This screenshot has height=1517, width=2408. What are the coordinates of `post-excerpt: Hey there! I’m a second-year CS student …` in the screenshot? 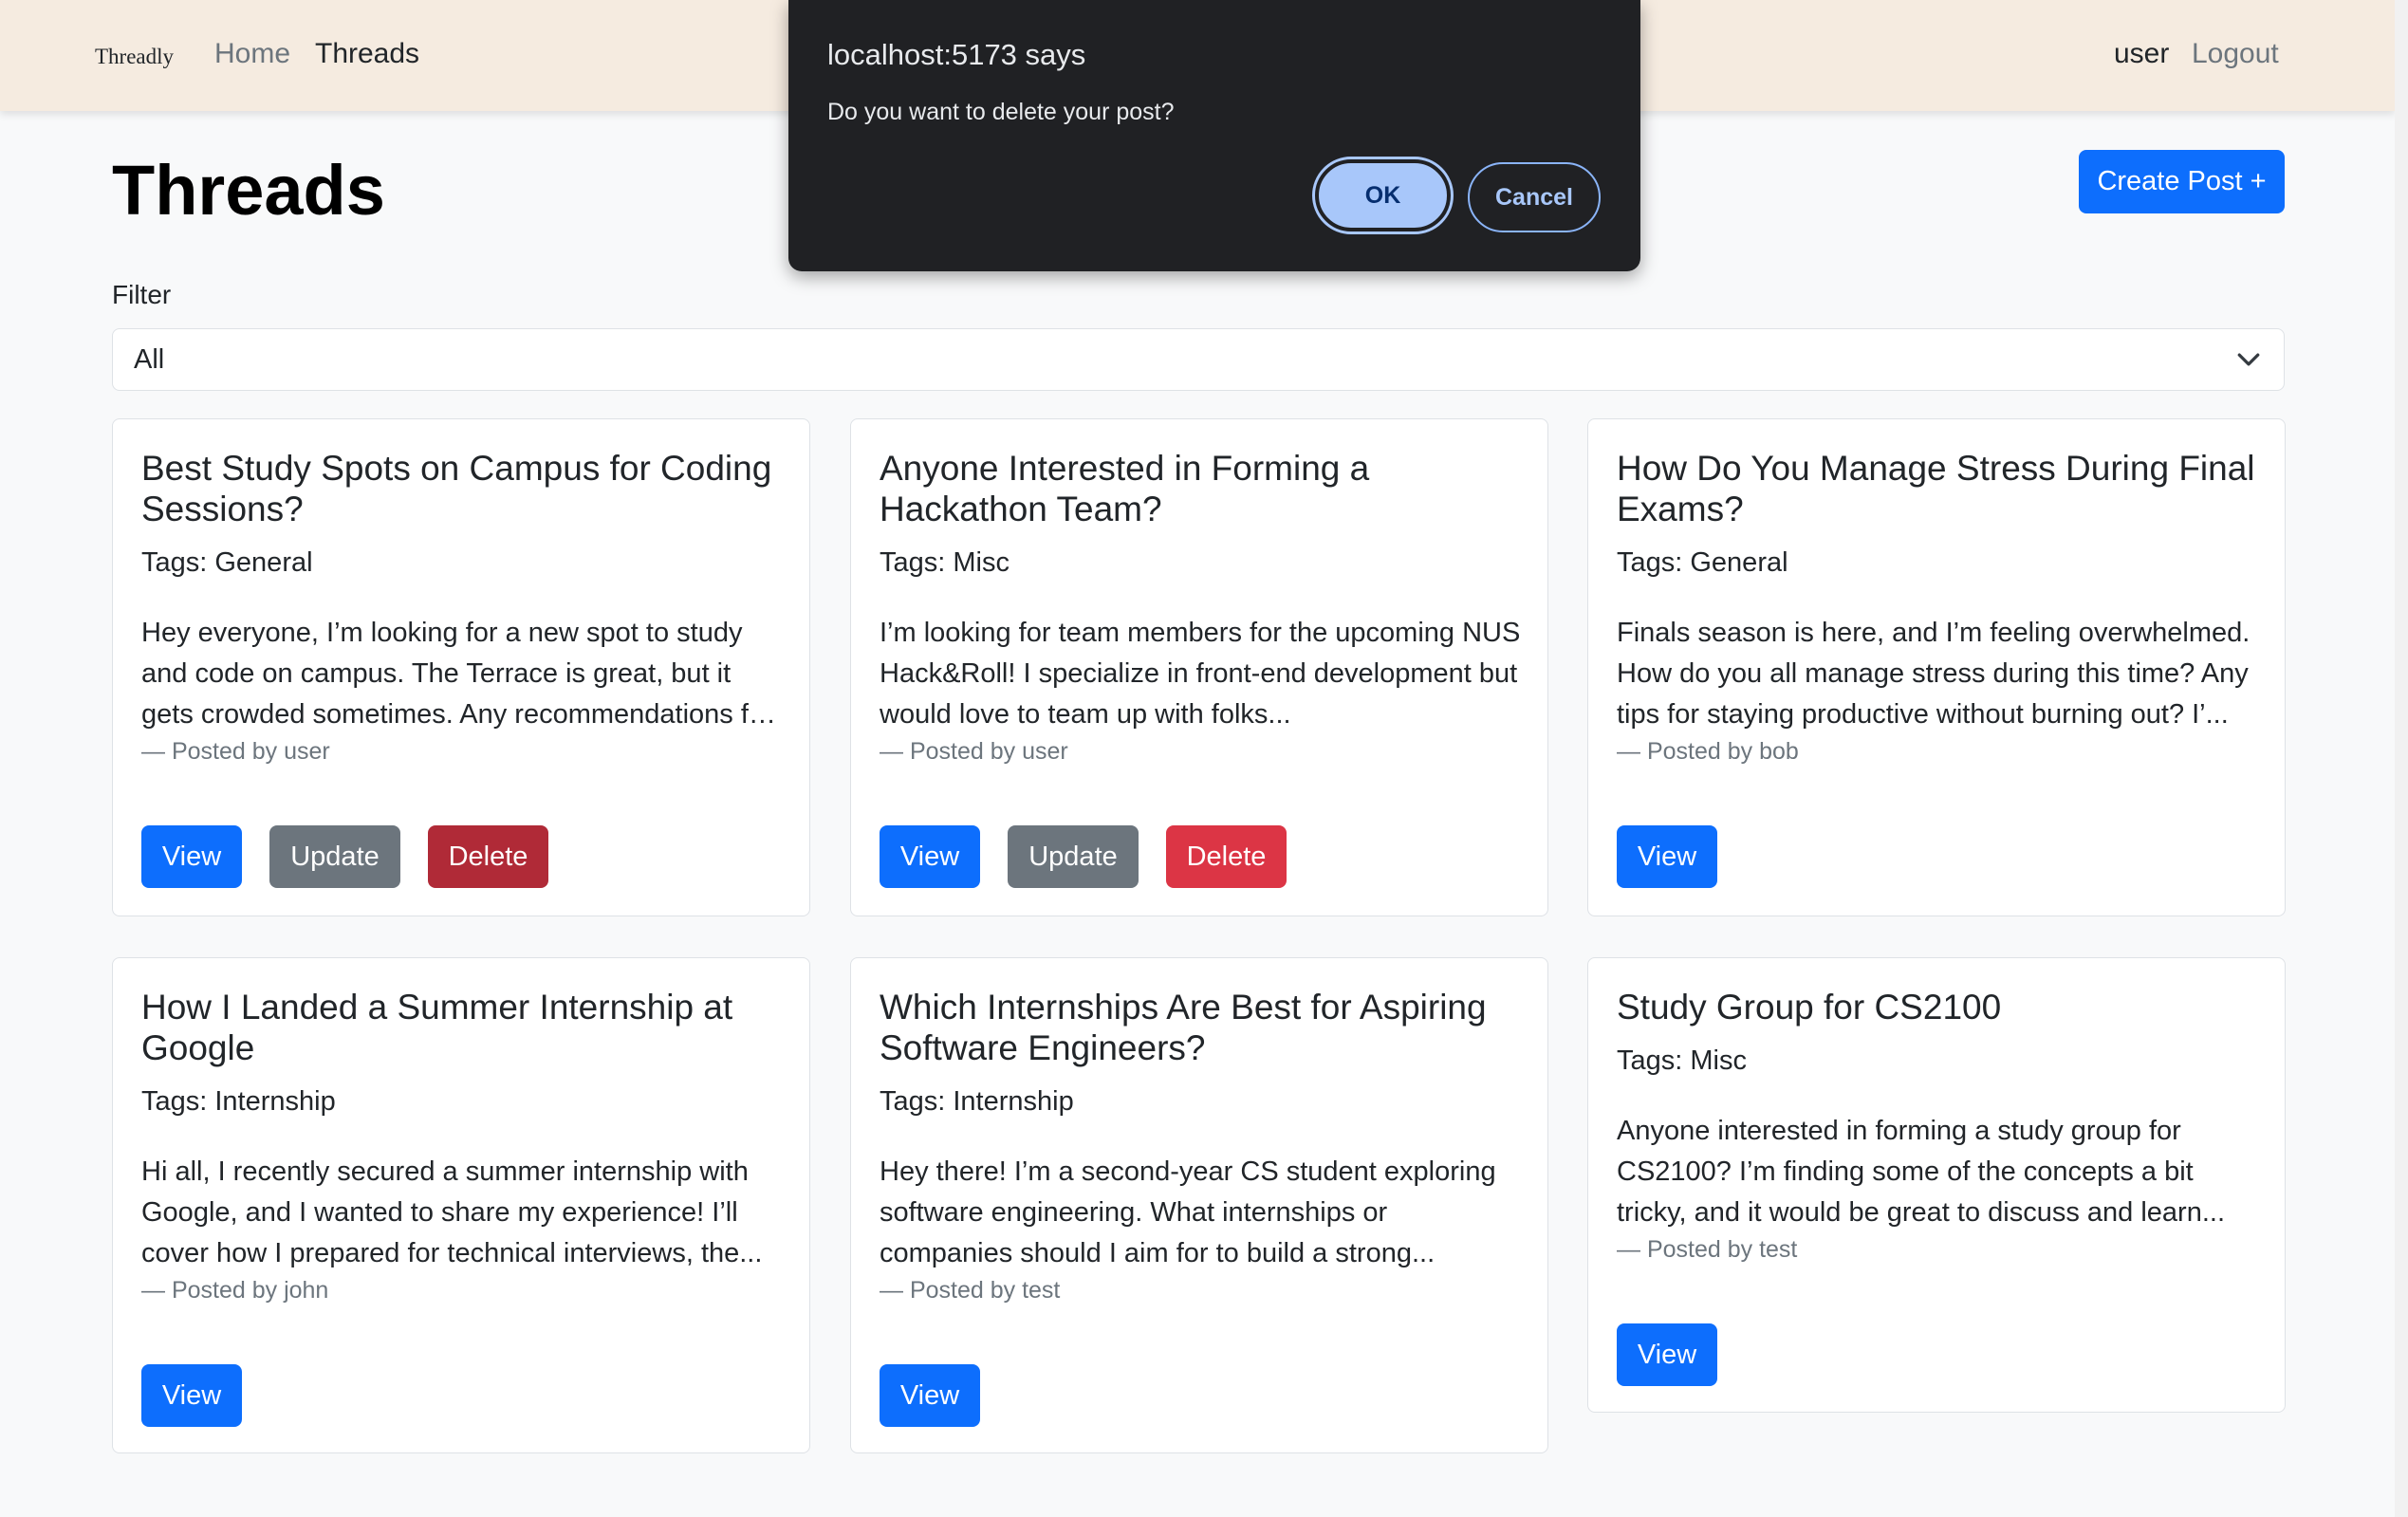 It's located at (1188, 1212).